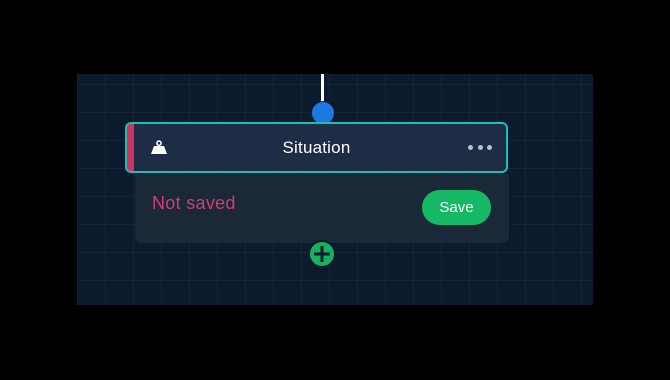  I want to click on node-title: Situation, so click(316, 147).